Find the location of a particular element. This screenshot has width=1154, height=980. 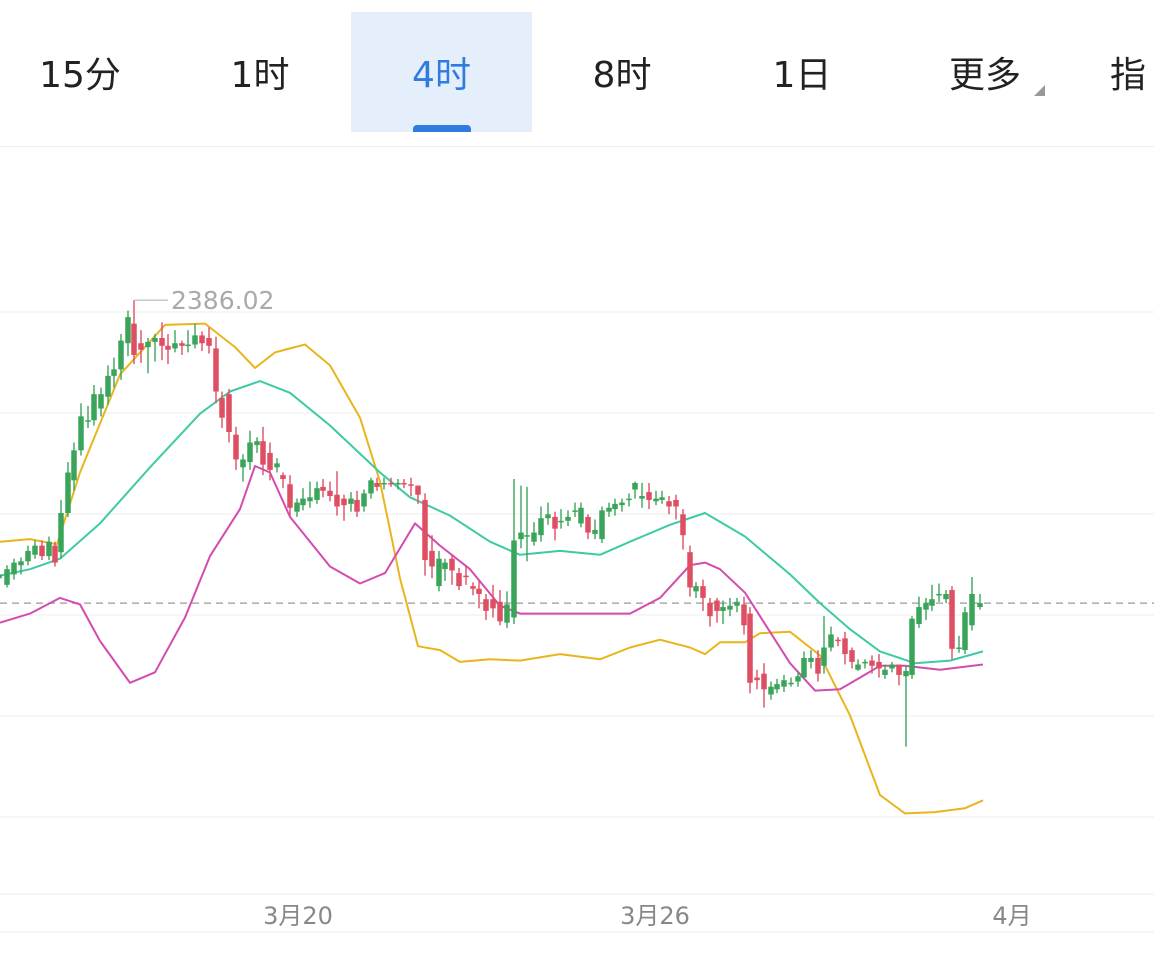

tab-15min: 15分 is located at coordinates (80, 72).